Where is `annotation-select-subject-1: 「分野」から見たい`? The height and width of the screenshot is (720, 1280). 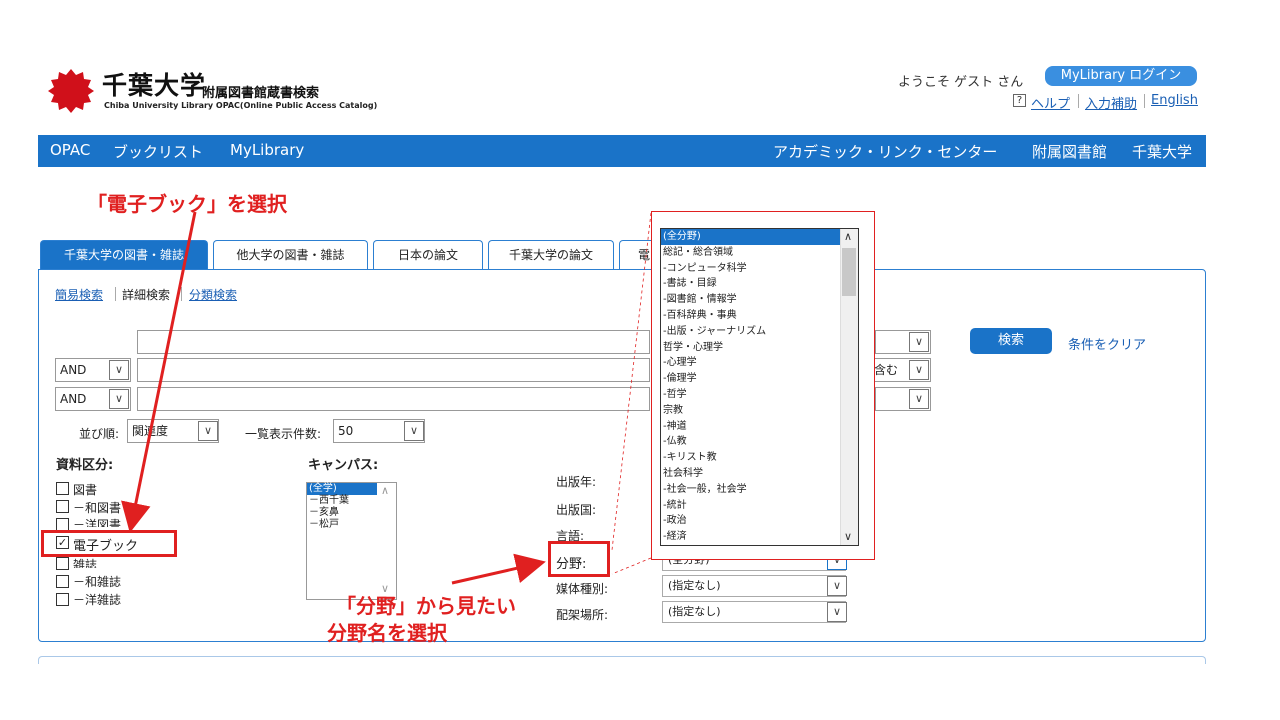
annotation-select-subject-1: 「分野」から見たい is located at coordinates (426, 606).